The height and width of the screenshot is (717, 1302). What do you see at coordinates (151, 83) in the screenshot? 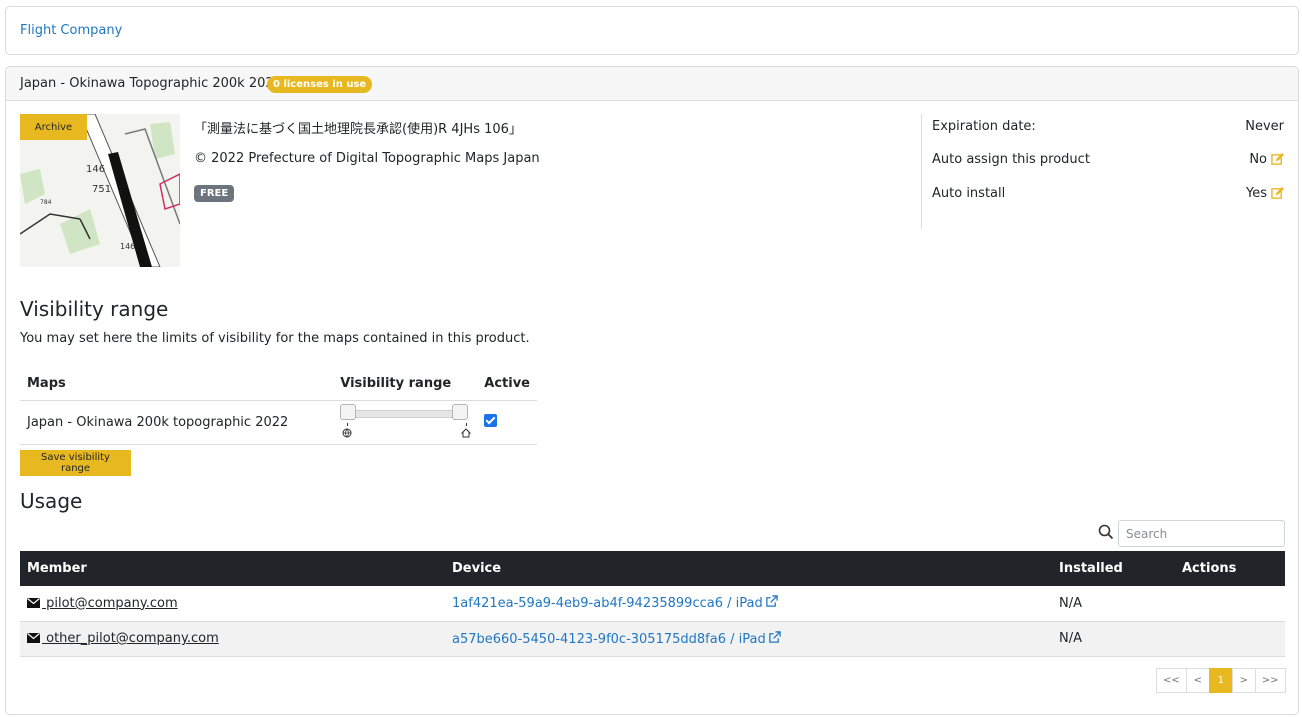
I see `product-title: Japan - Okinawa Topographic 200k 2022` at bounding box center [151, 83].